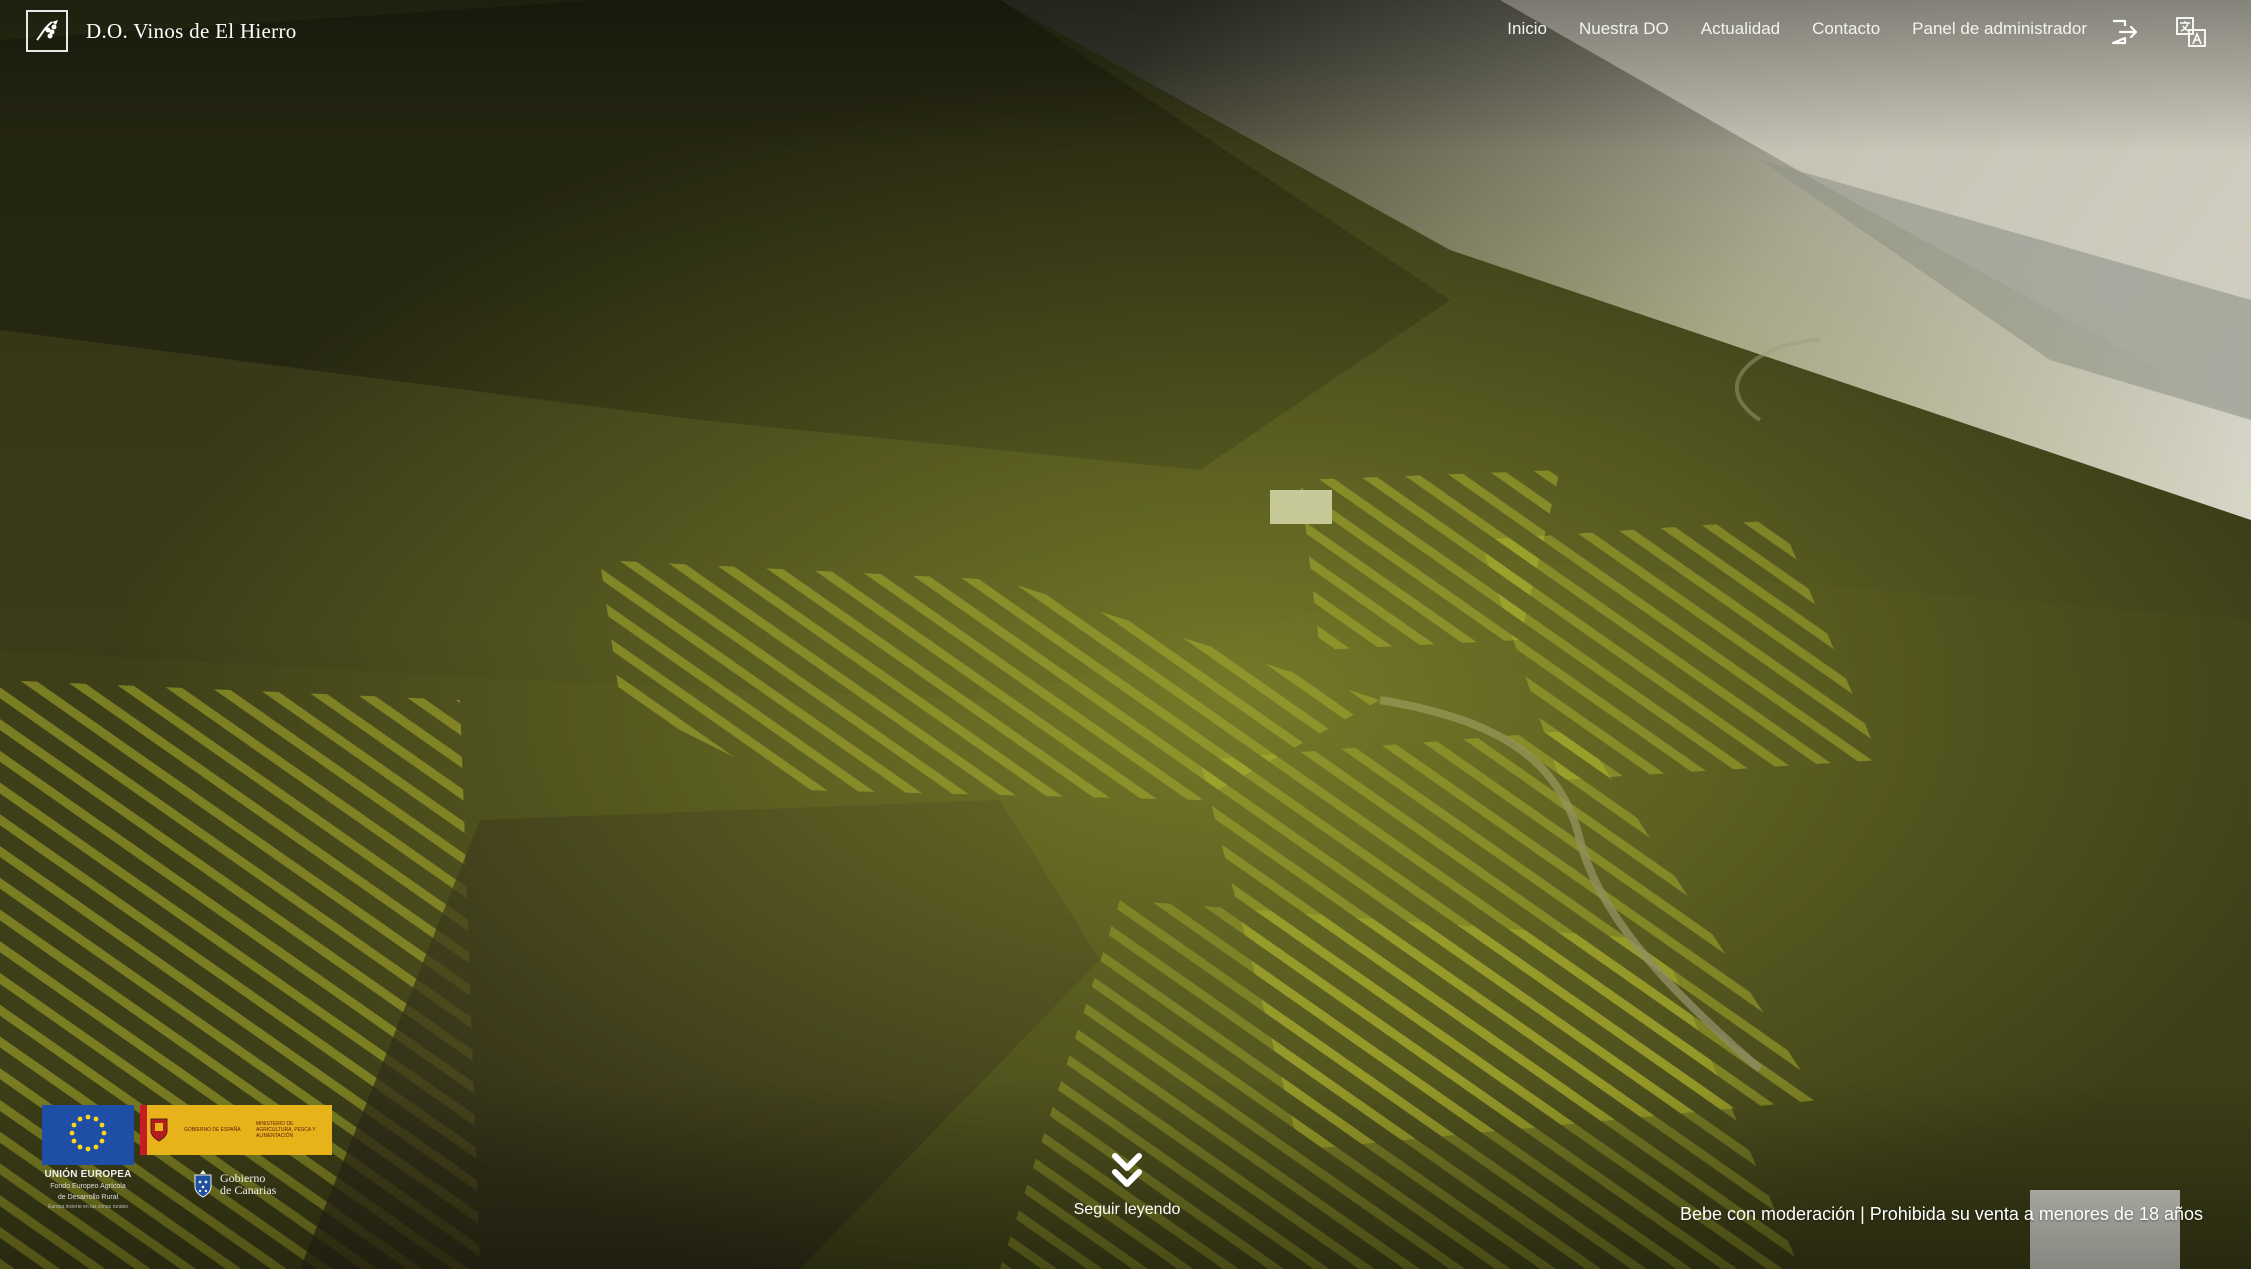 Image resolution: width=2251 pixels, height=1269 pixels. What do you see at coordinates (1127, 1172) in the screenshot?
I see `double-chevron-down-icon` at bounding box center [1127, 1172].